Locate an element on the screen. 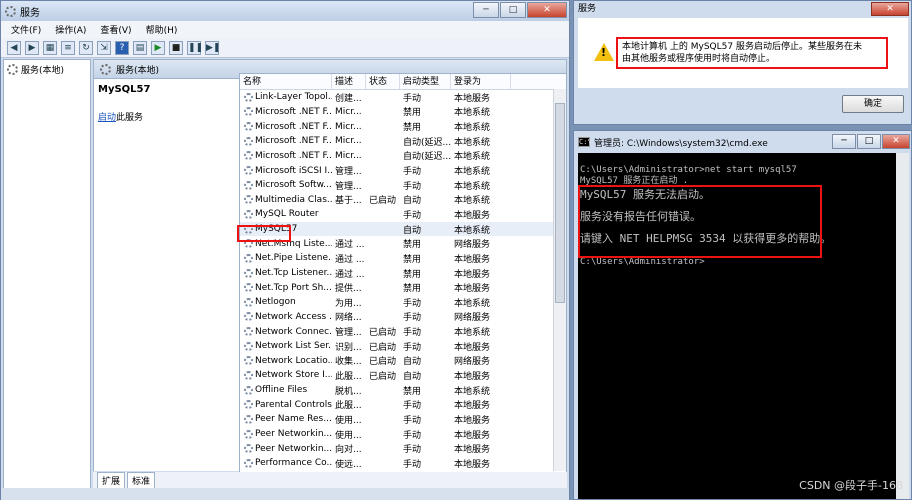 The image size is (912, 500). properties-icon: ▤ is located at coordinates (140, 47).